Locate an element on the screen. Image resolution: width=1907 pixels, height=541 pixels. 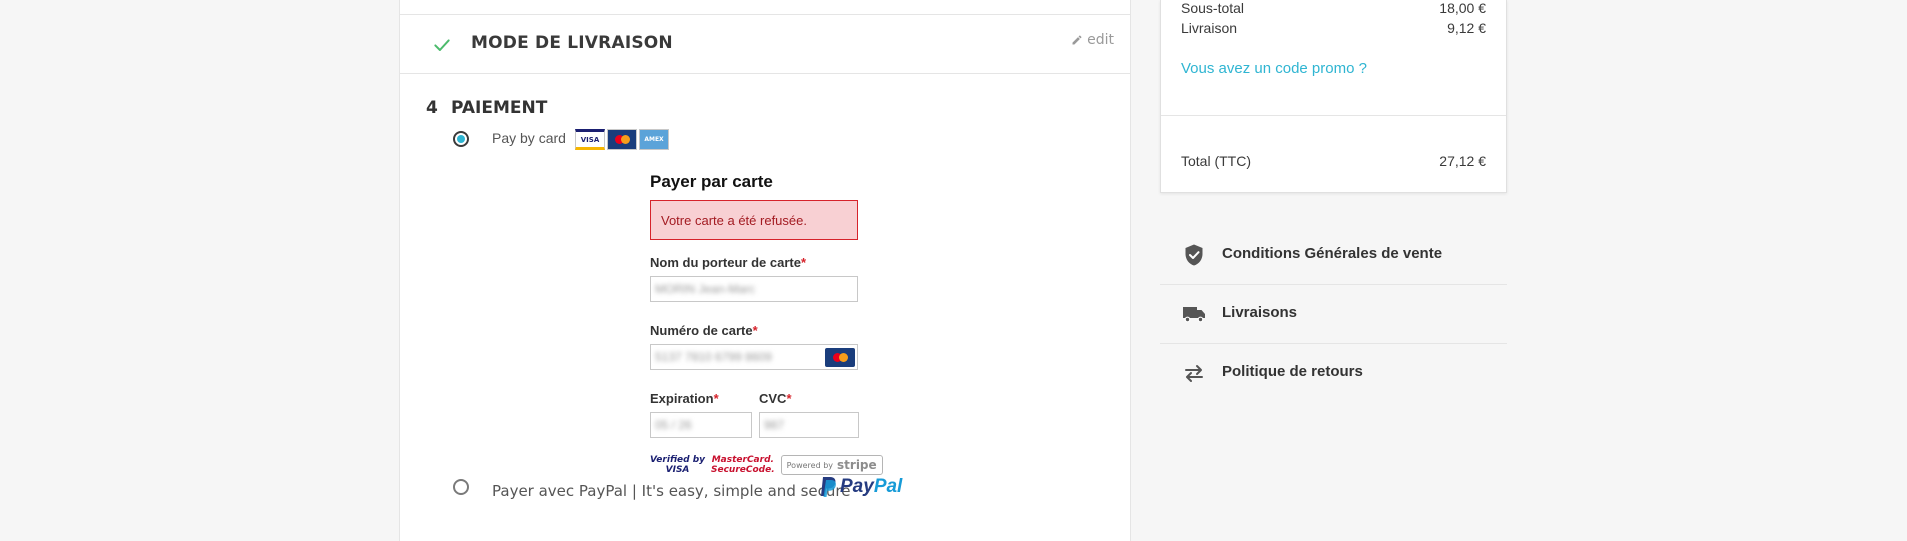
subtotal-value: 18,00 € is located at coordinates (1462, 8).